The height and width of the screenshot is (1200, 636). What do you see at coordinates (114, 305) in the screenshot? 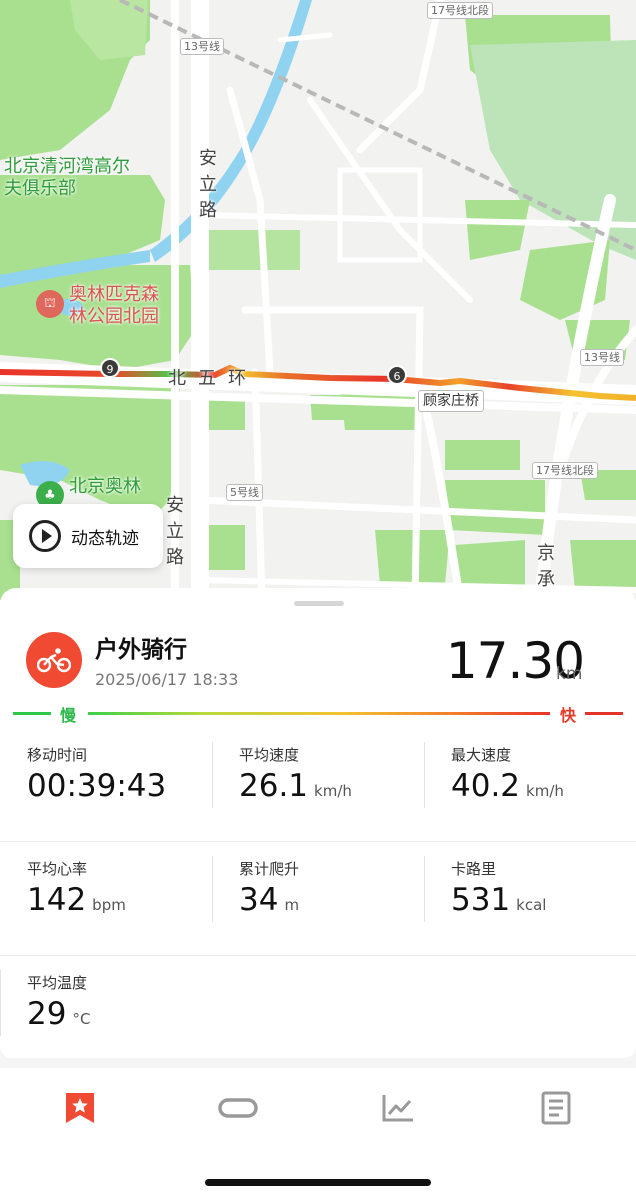
I see `map-label-olympic-north-park: 奥林匹克森林公园北园` at bounding box center [114, 305].